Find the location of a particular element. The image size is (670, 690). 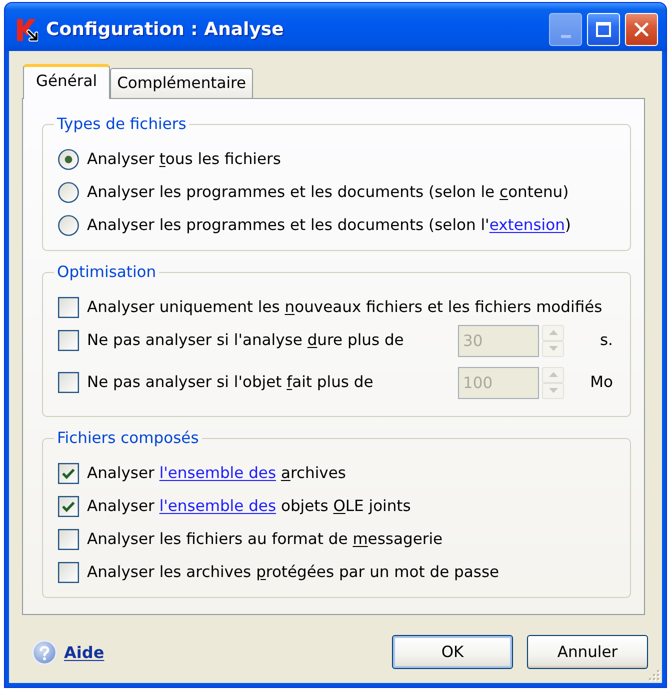

app-logo-icon is located at coordinates (27, 30).